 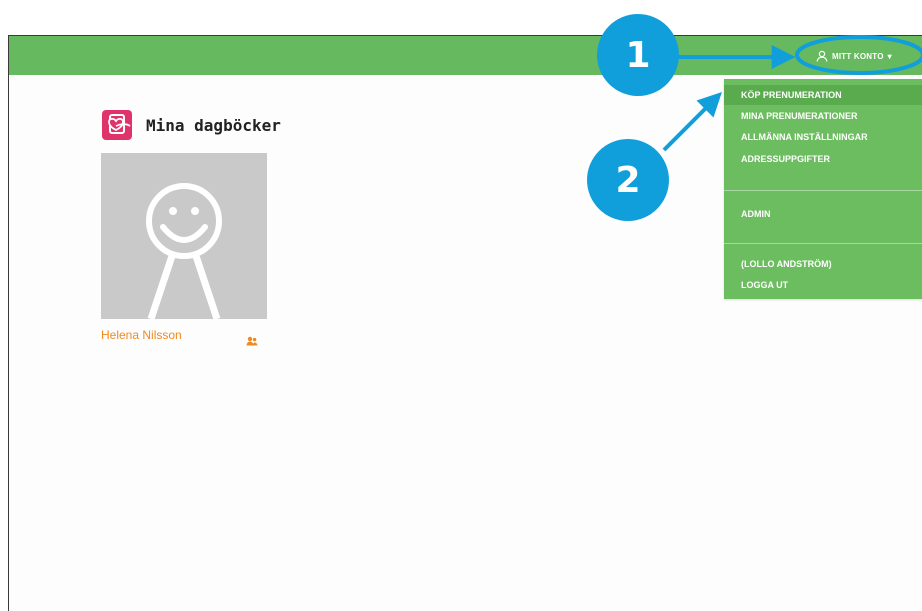 I want to click on arrow-to-menu, so click(x=692, y=122).